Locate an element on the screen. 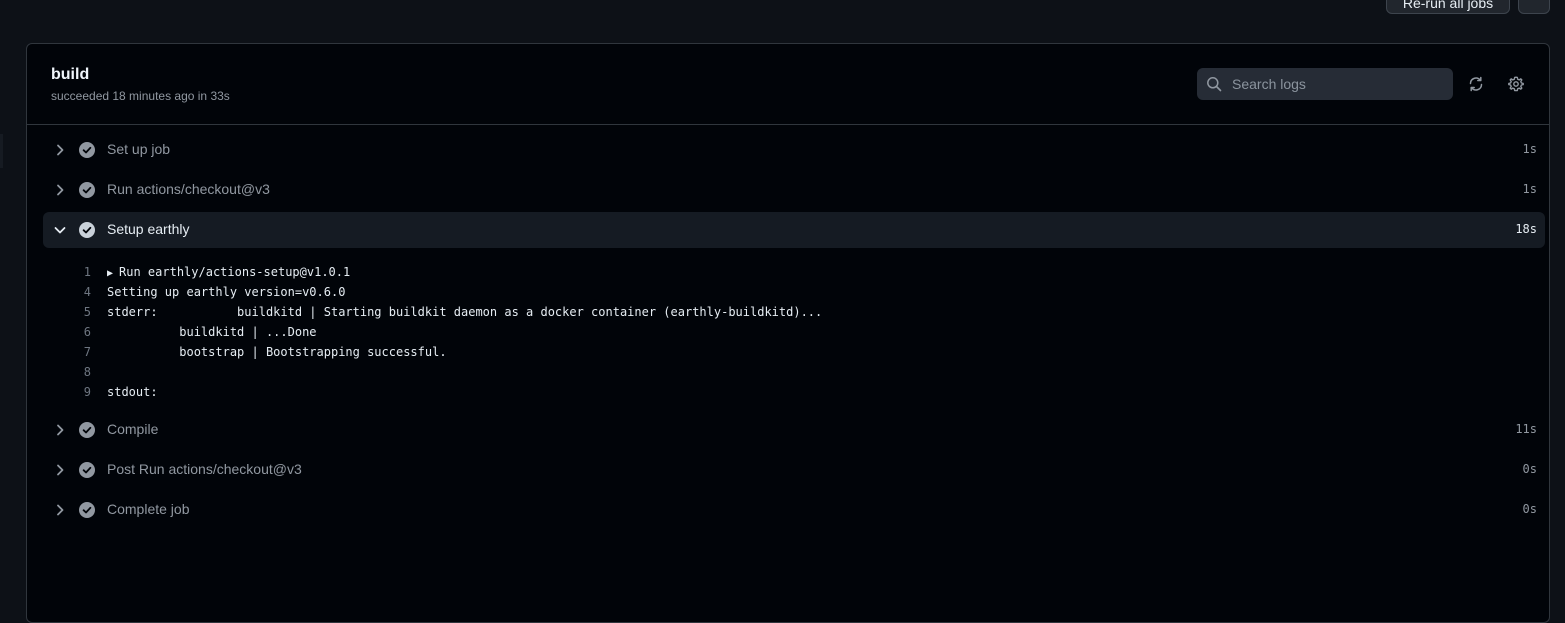  line-number: 6 is located at coordinates (67, 332).